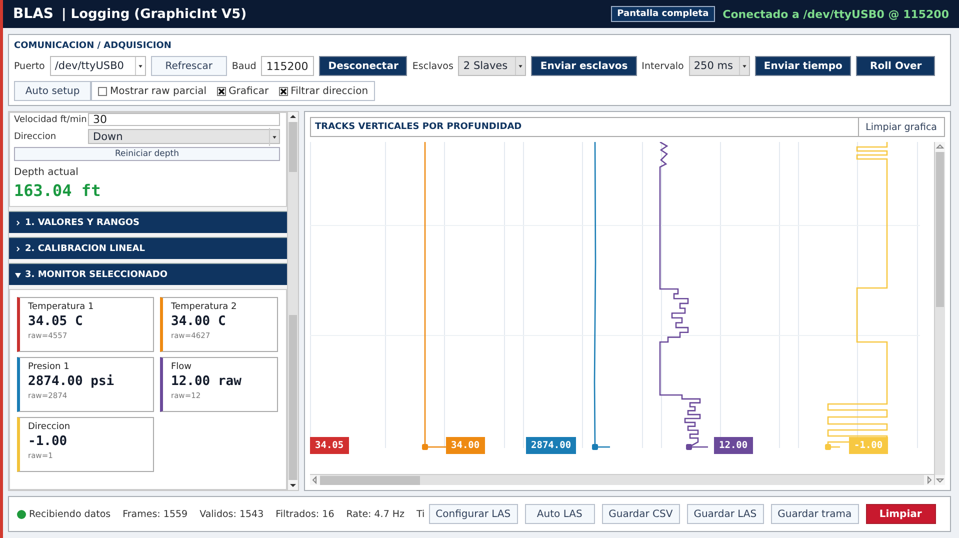 The height and width of the screenshot is (538, 959). I want to click on reset-depth-button: Reiniciar depth, so click(147, 154).